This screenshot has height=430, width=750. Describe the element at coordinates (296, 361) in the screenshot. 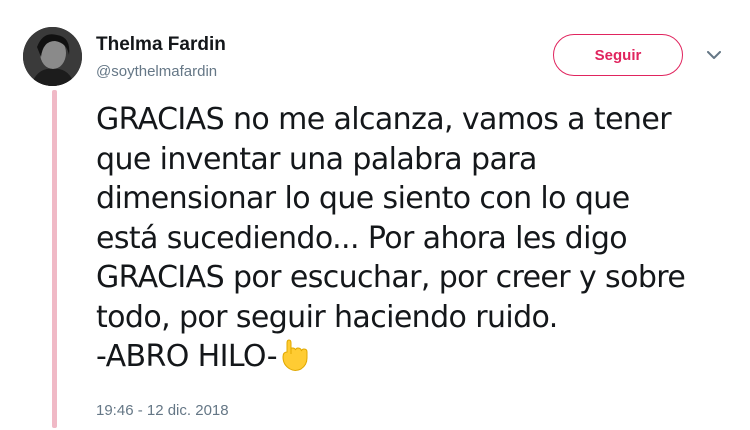

I see `pointing-down-hand-icon` at that location.